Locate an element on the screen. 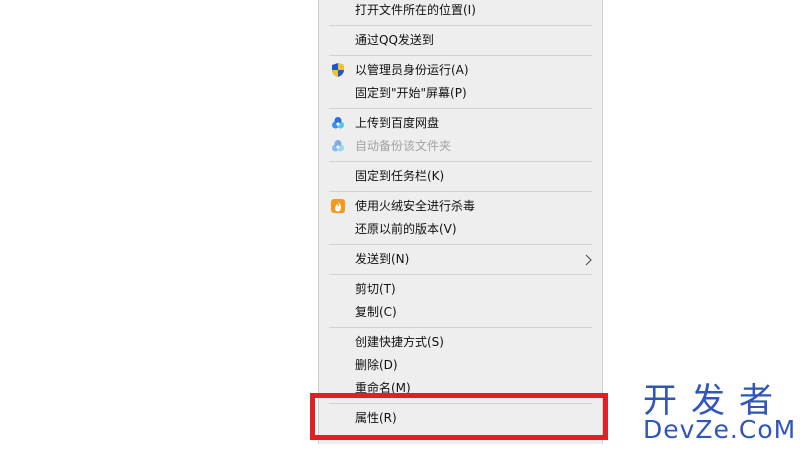 The width and height of the screenshot is (800, 450). menu-item-create-shortcut: 创建快捷方式(S) is located at coordinates (460, 342).